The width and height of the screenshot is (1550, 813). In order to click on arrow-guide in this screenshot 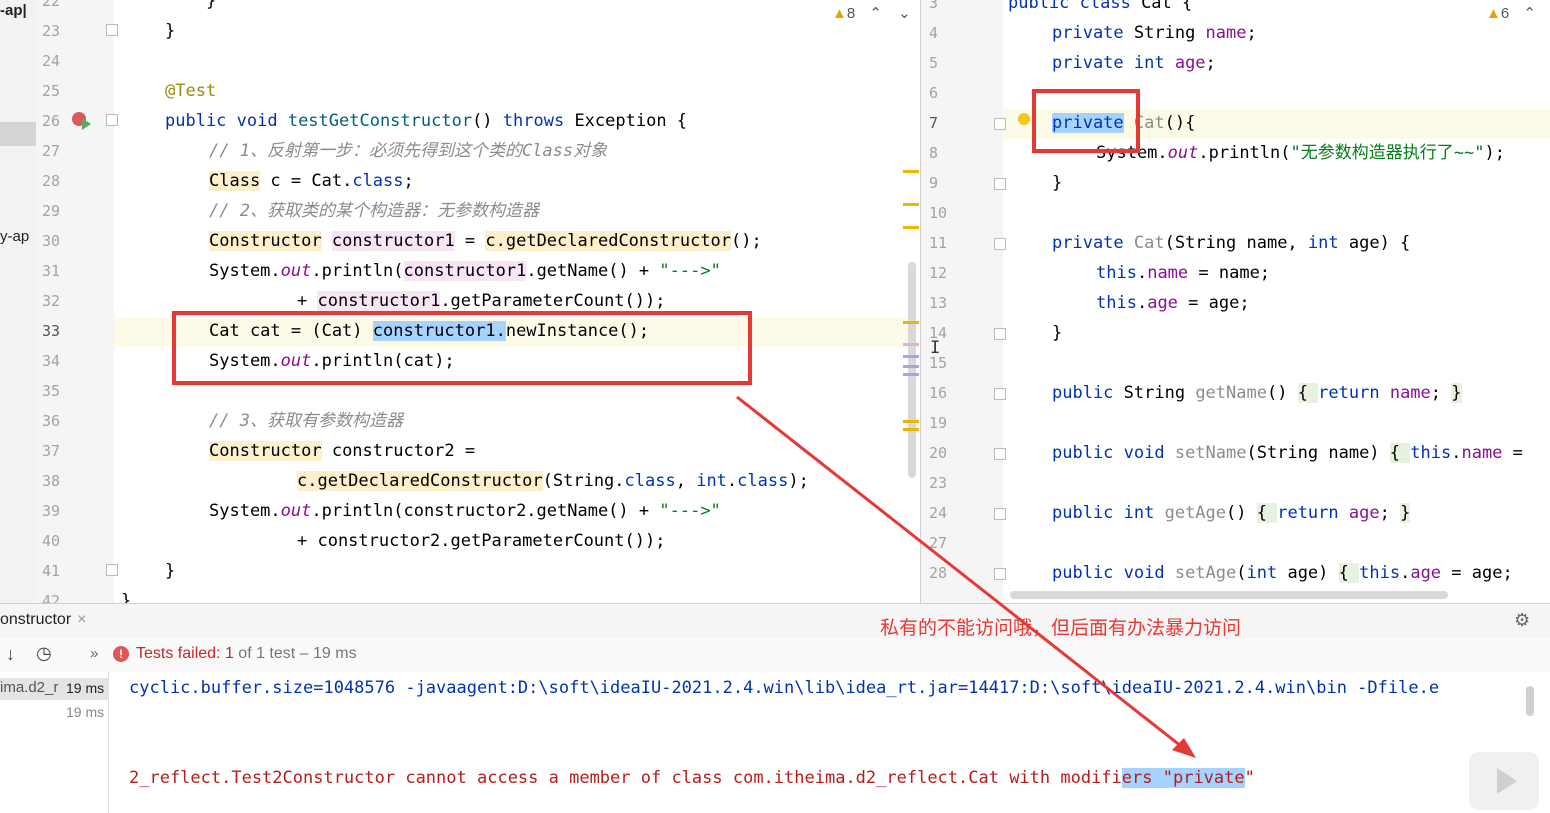, I will do `click(1160, 450)`.